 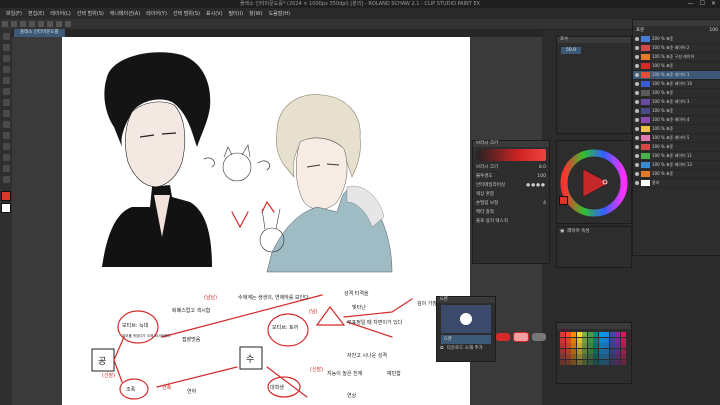 I want to click on auxiliary-row: ▣ 레이어 속성, so click(x=594, y=231).